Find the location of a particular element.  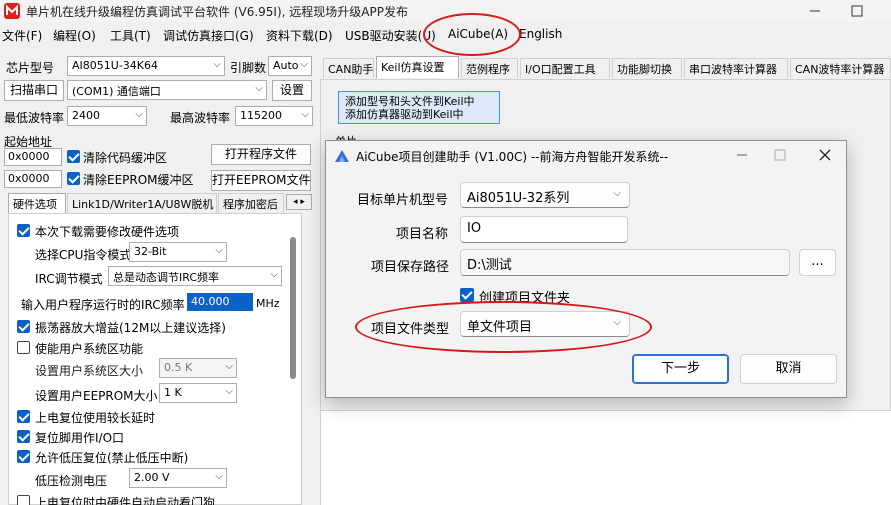

low-voltage-label: 低压检测电压 is located at coordinates (71, 481).